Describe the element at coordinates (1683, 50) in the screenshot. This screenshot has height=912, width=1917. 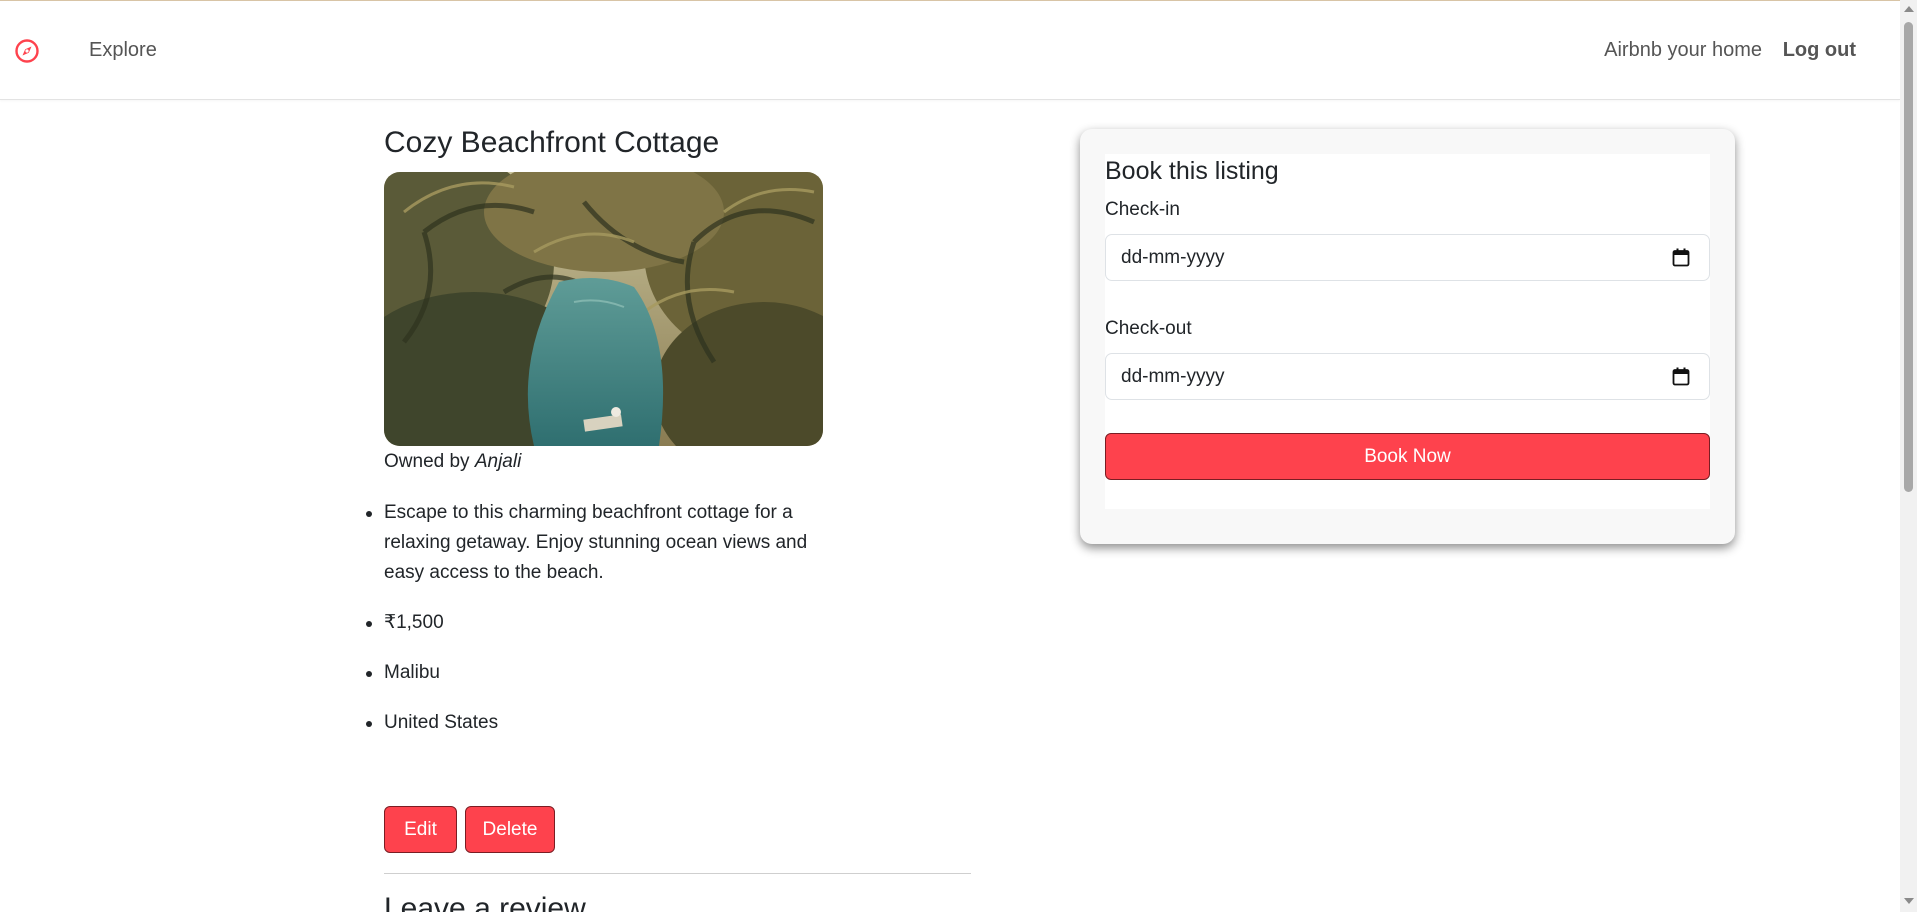
I see `nav-airbnb-your-home-link: Airbnb your home` at that location.